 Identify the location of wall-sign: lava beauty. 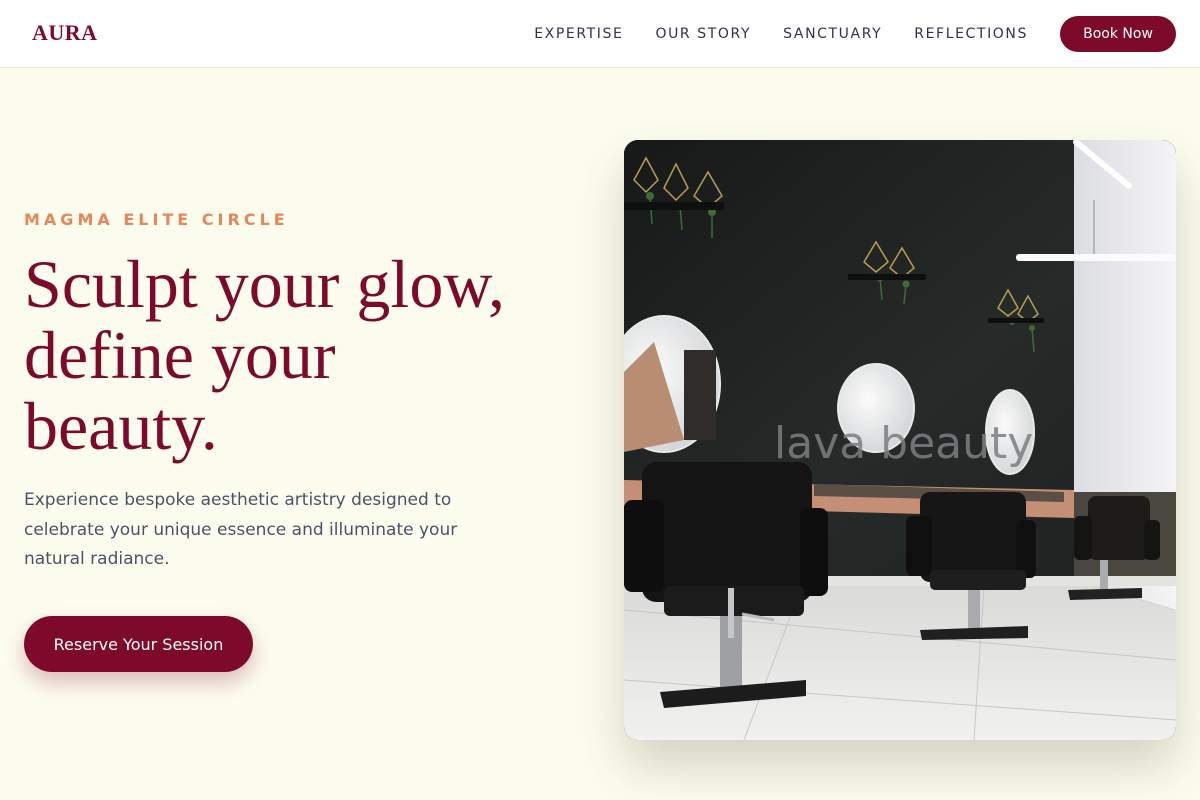
(903, 443).